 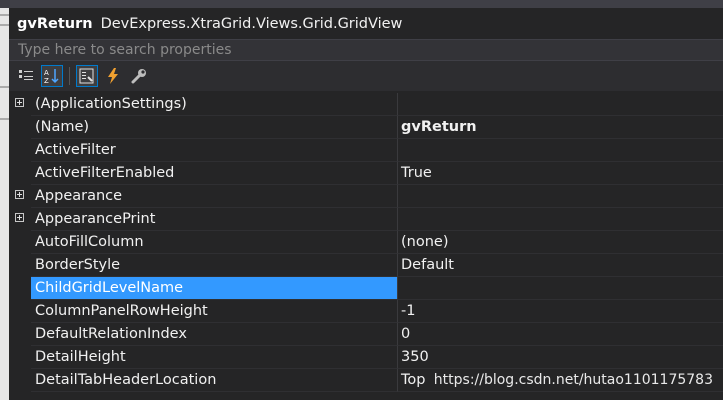 I want to click on property-pages-wrench-icon, so click(x=138, y=76).